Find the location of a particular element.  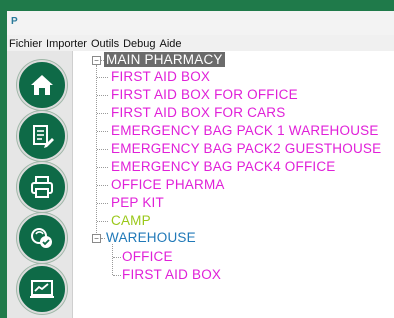

menu-fichier: Fichier is located at coordinates (27, 44).